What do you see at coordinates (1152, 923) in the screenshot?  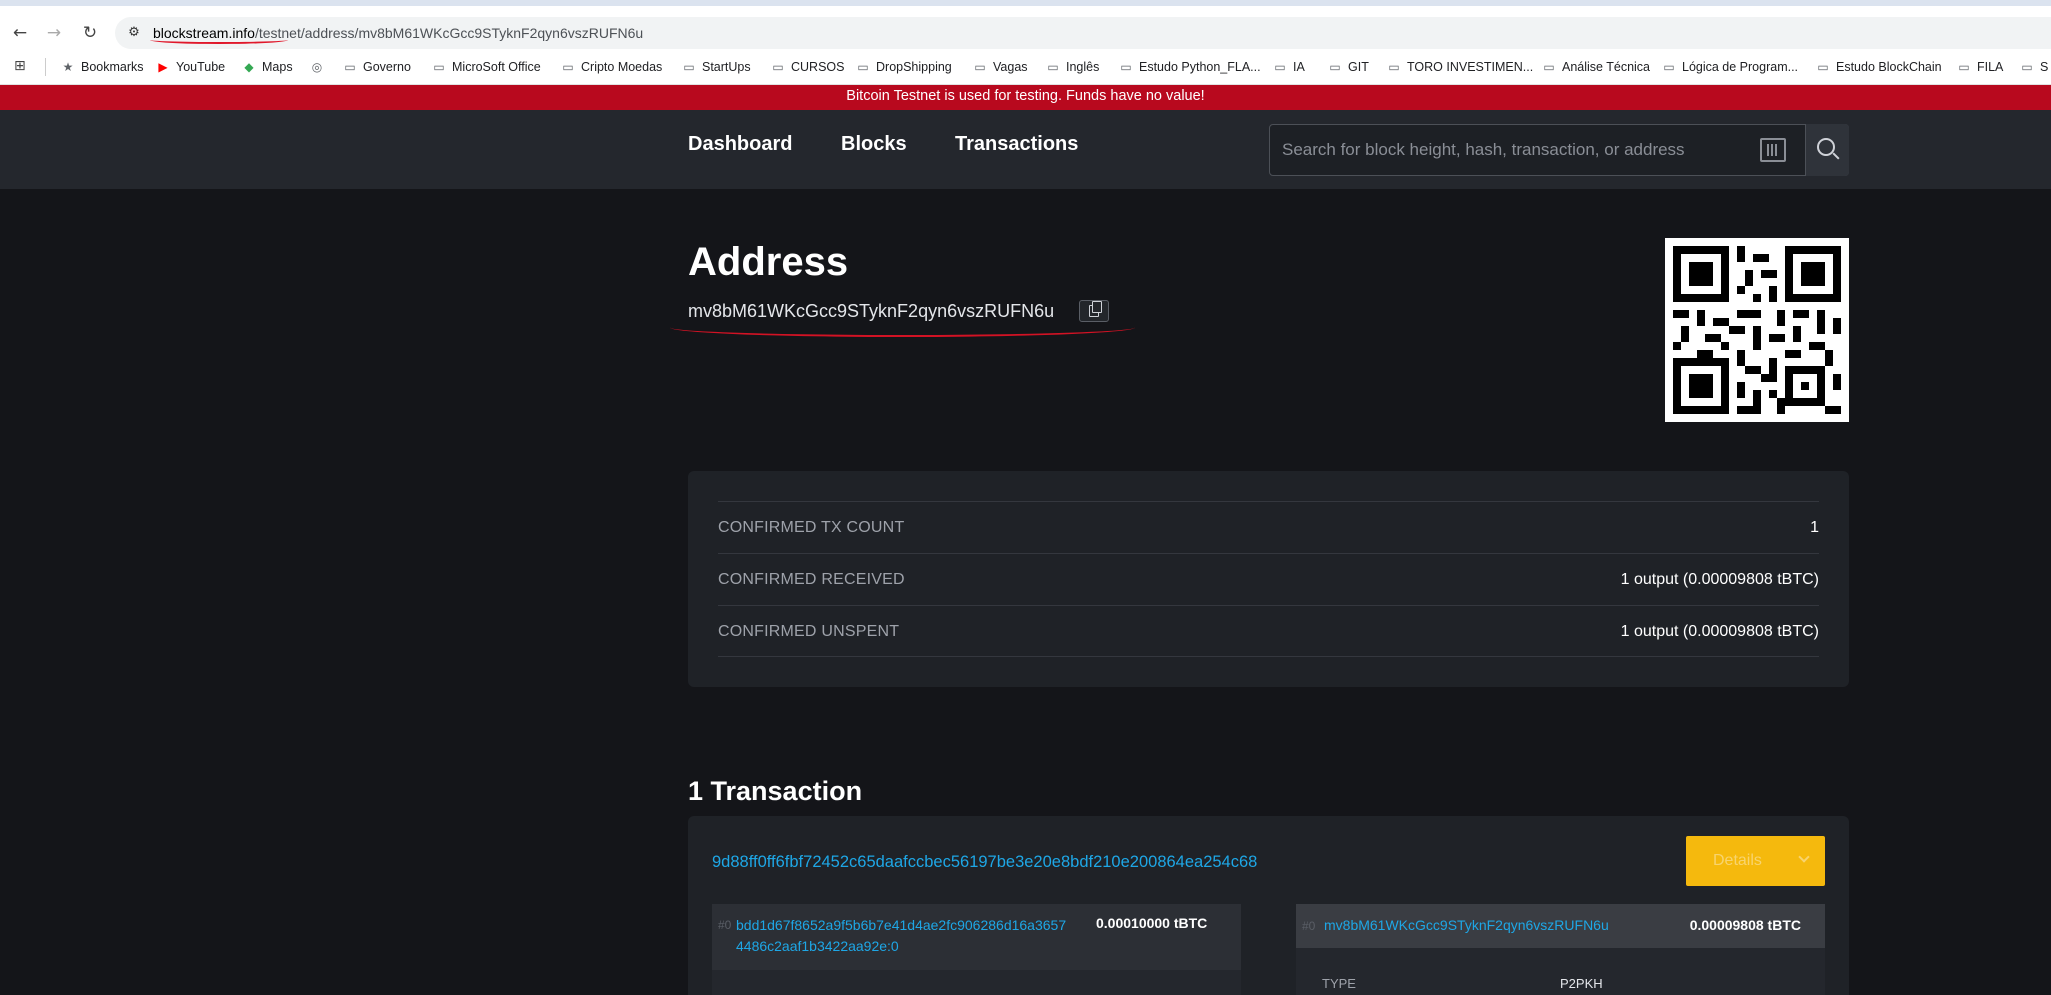 I see `input-amount: 0.00010000 tBTC` at bounding box center [1152, 923].